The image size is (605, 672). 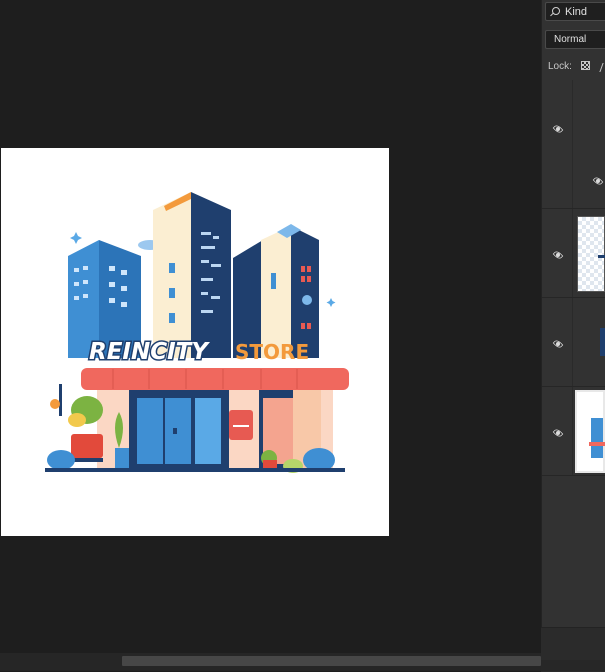 What do you see at coordinates (573, 253) in the screenshot?
I see `layer-row-text-logo` at bounding box center [573, 253].